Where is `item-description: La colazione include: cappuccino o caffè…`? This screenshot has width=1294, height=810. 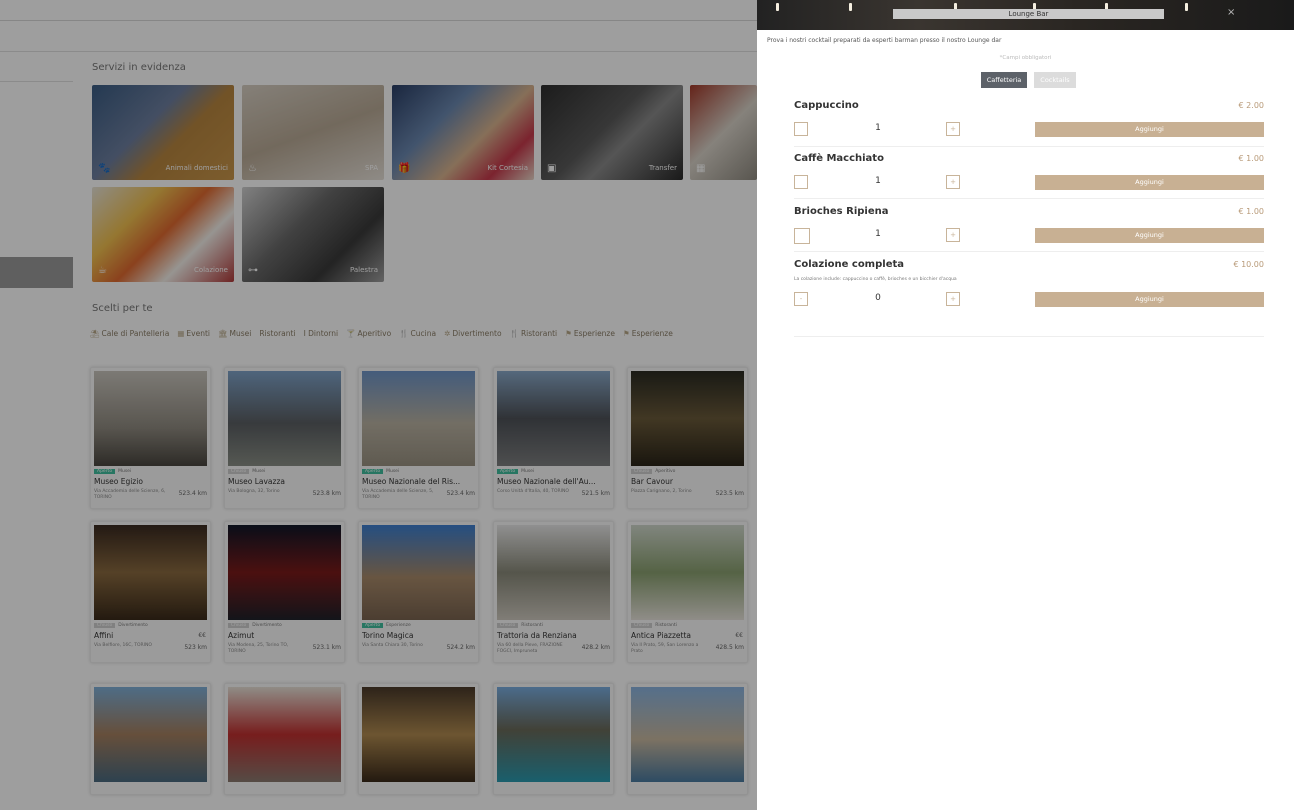 item-description: La colazione include: cappuccino o caffè… is located at coordinates (875, 279).